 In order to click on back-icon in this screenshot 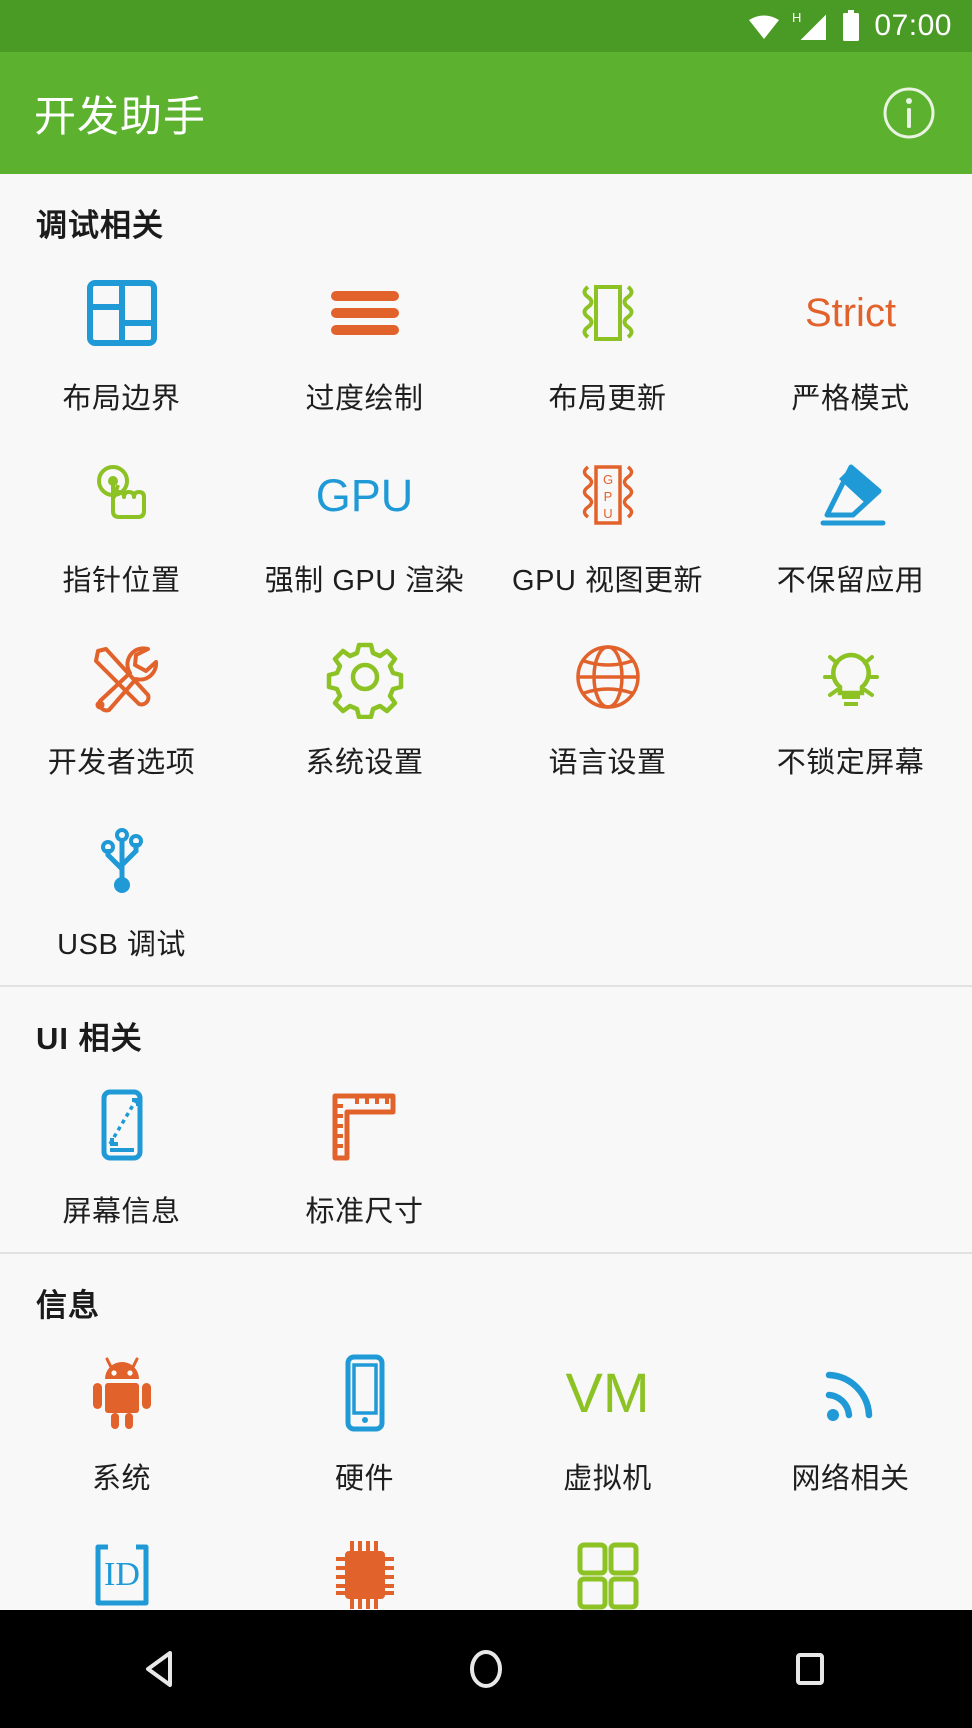, I will do `click(162, 1669)`.